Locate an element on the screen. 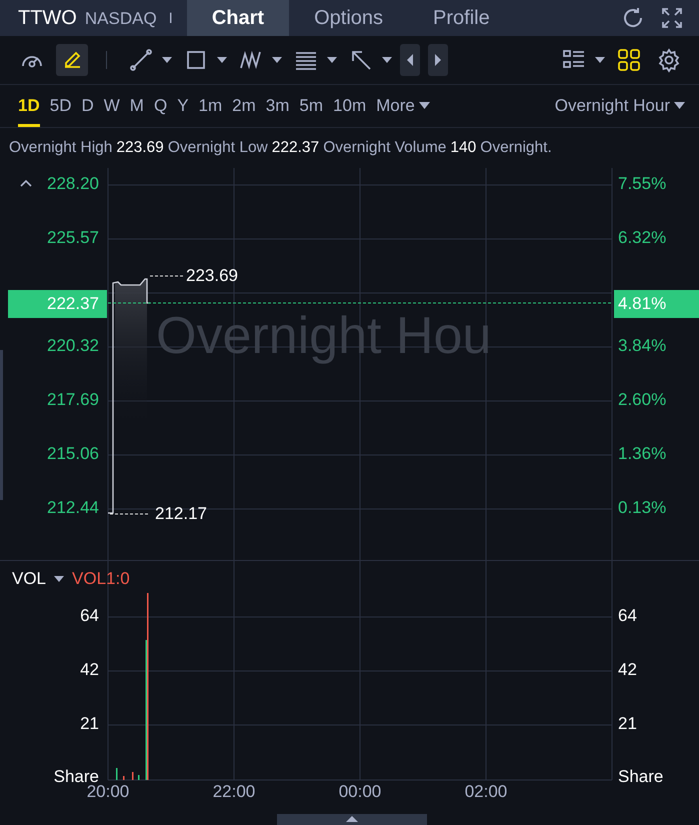  timeframe-tab: 2m is located at coordinates (244, 106).